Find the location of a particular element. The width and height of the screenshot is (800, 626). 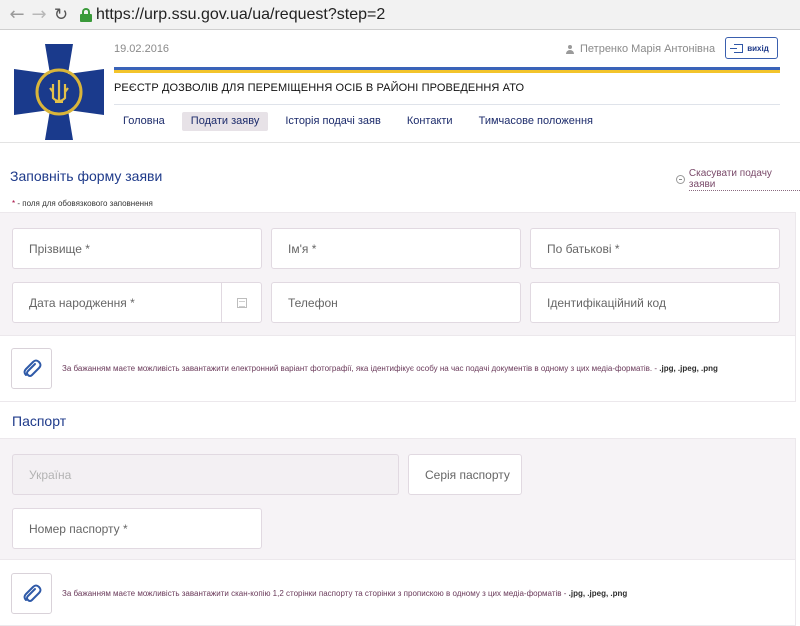

required-note-text: - поля для обовязкового заповнення is located at coordinates (84, 203).